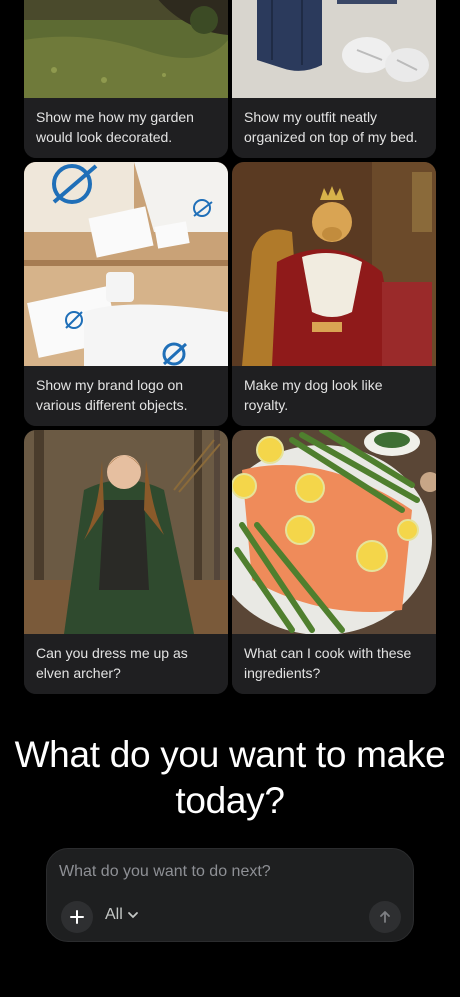 The image size is (460, 997). I want to click on prompt-input: What do you want to do next?, so click(165, 872).